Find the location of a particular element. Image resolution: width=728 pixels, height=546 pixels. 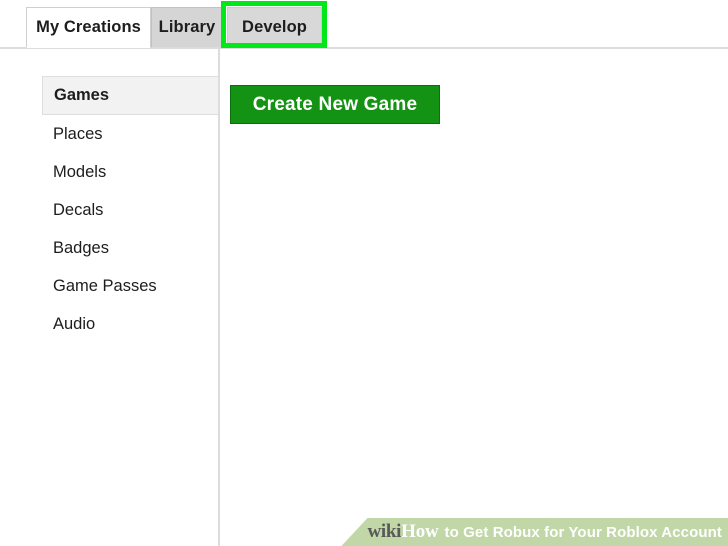

sidebar-item-game-passes: Game Passes is located at coordinates (130, 286).